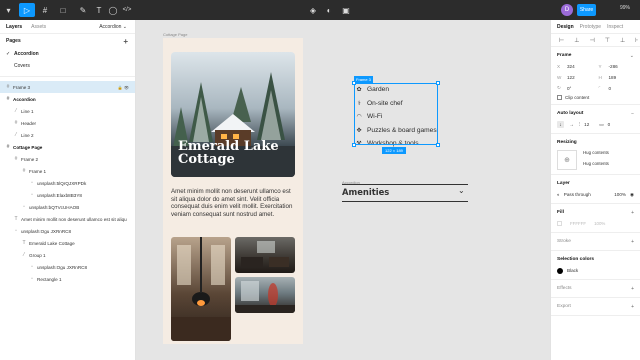 The width and height of the screenshot is (640, 360). What do you see at coordinates (67, 255) in the screenshot?
I see `layer-row: ⁄ Group 1` at bounding box center [67, 255].